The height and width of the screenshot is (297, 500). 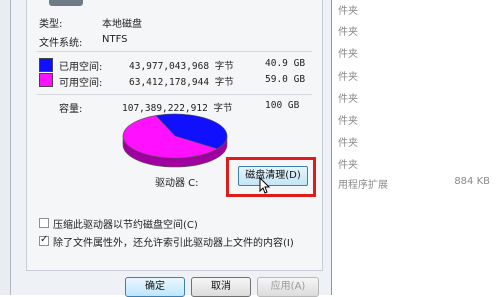 What do you see at coordinates (46, 80) in the screenshot?
I see `free-color-swatch` at bounding box center [46, 80].